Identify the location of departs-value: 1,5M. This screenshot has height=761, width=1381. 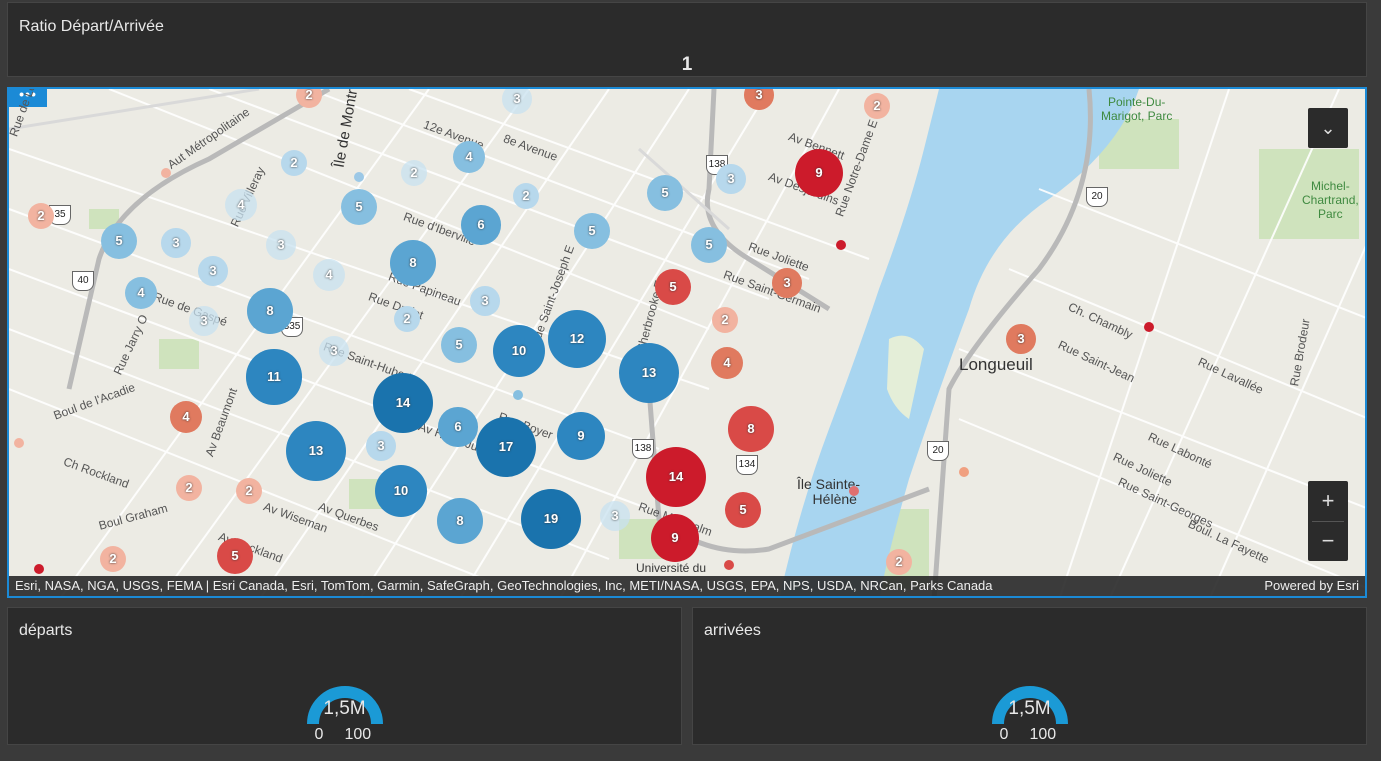
(344, 708).